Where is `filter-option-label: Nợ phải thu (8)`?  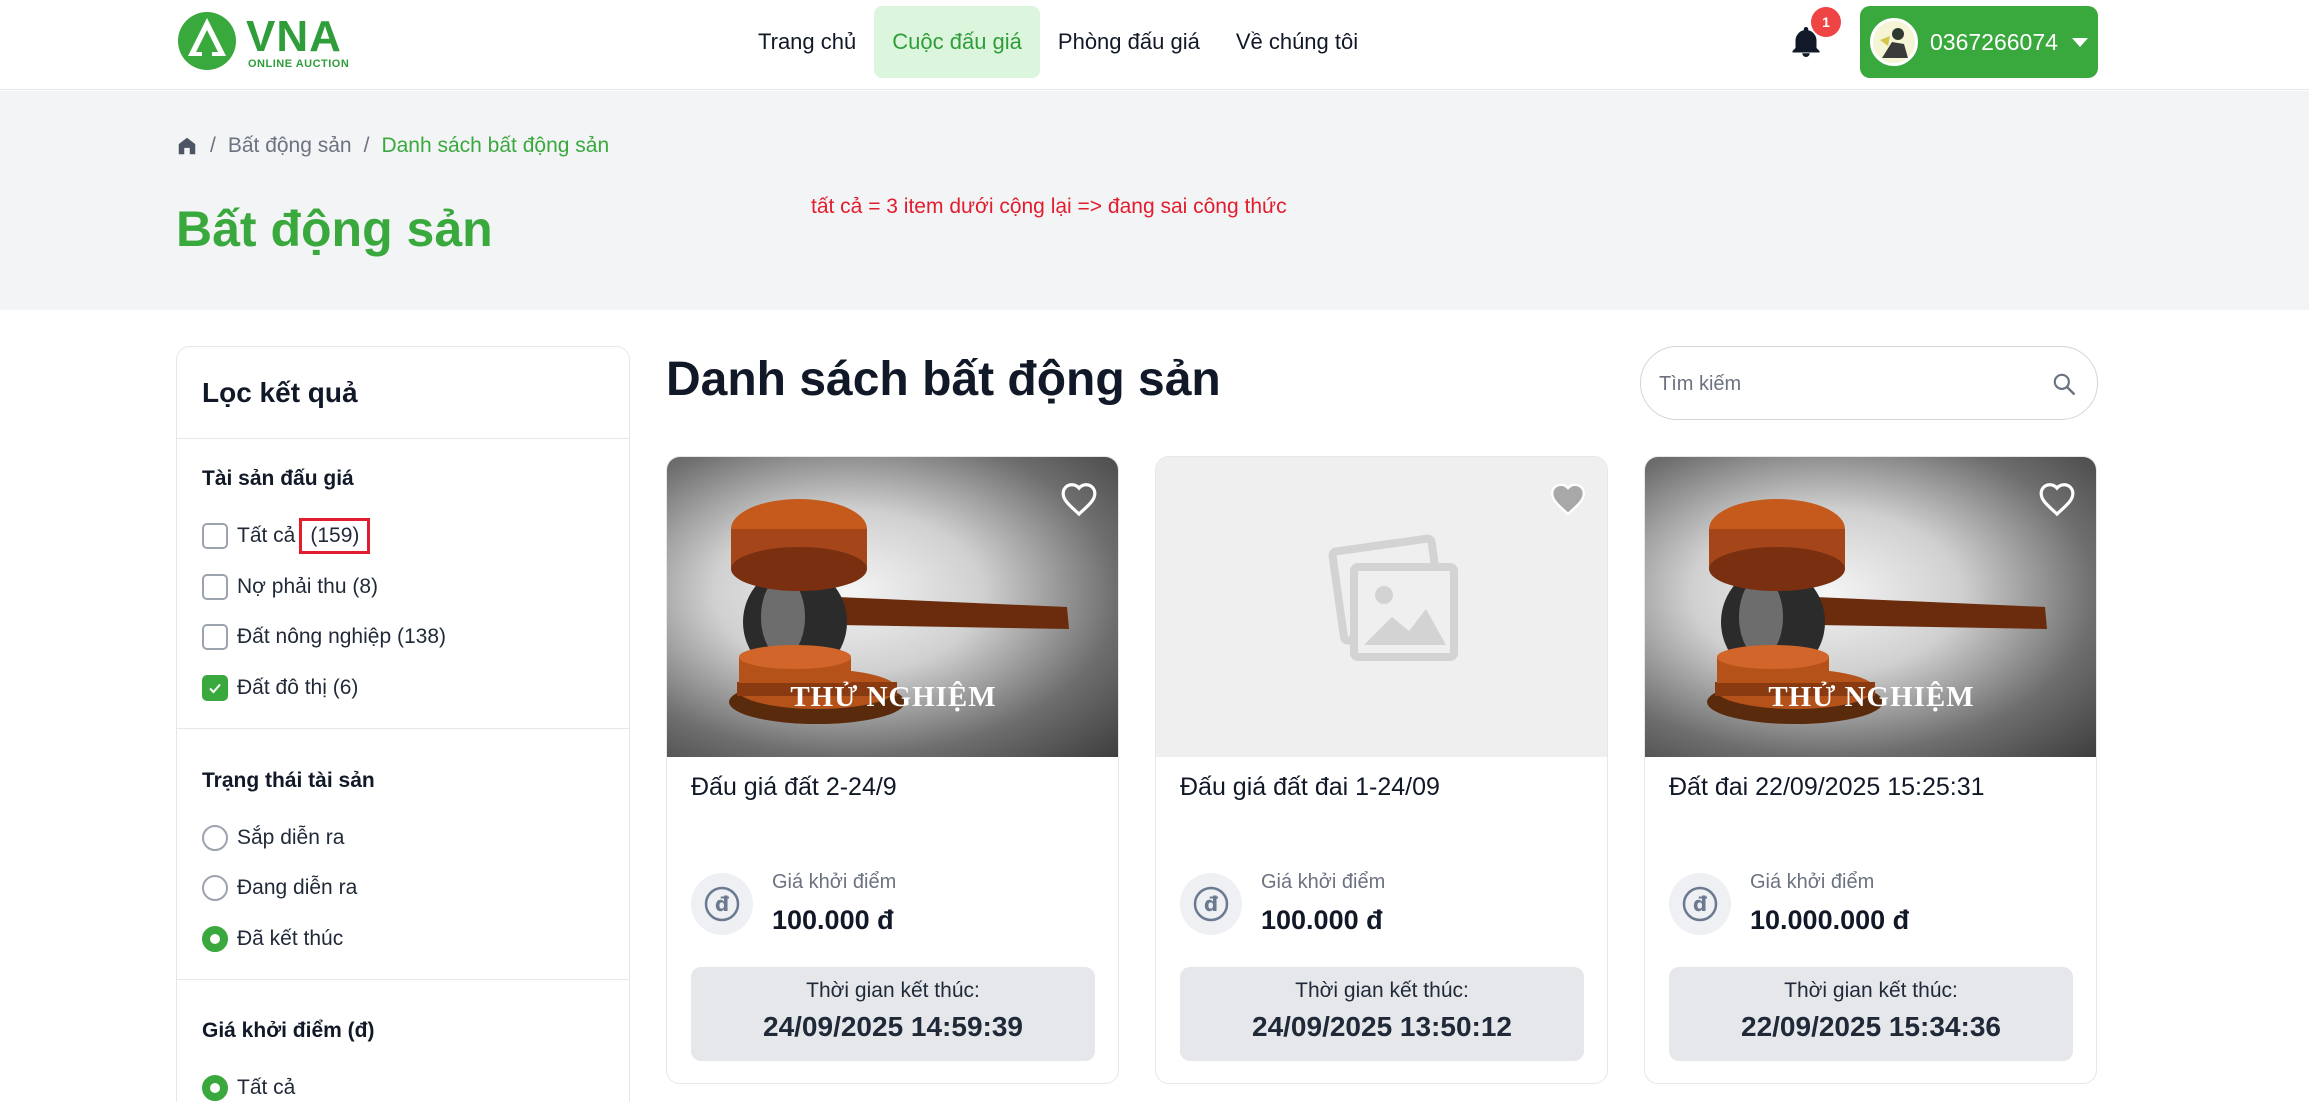 filter-option-label: Nợ phải thu (8) is located at coordinates (308, 586).